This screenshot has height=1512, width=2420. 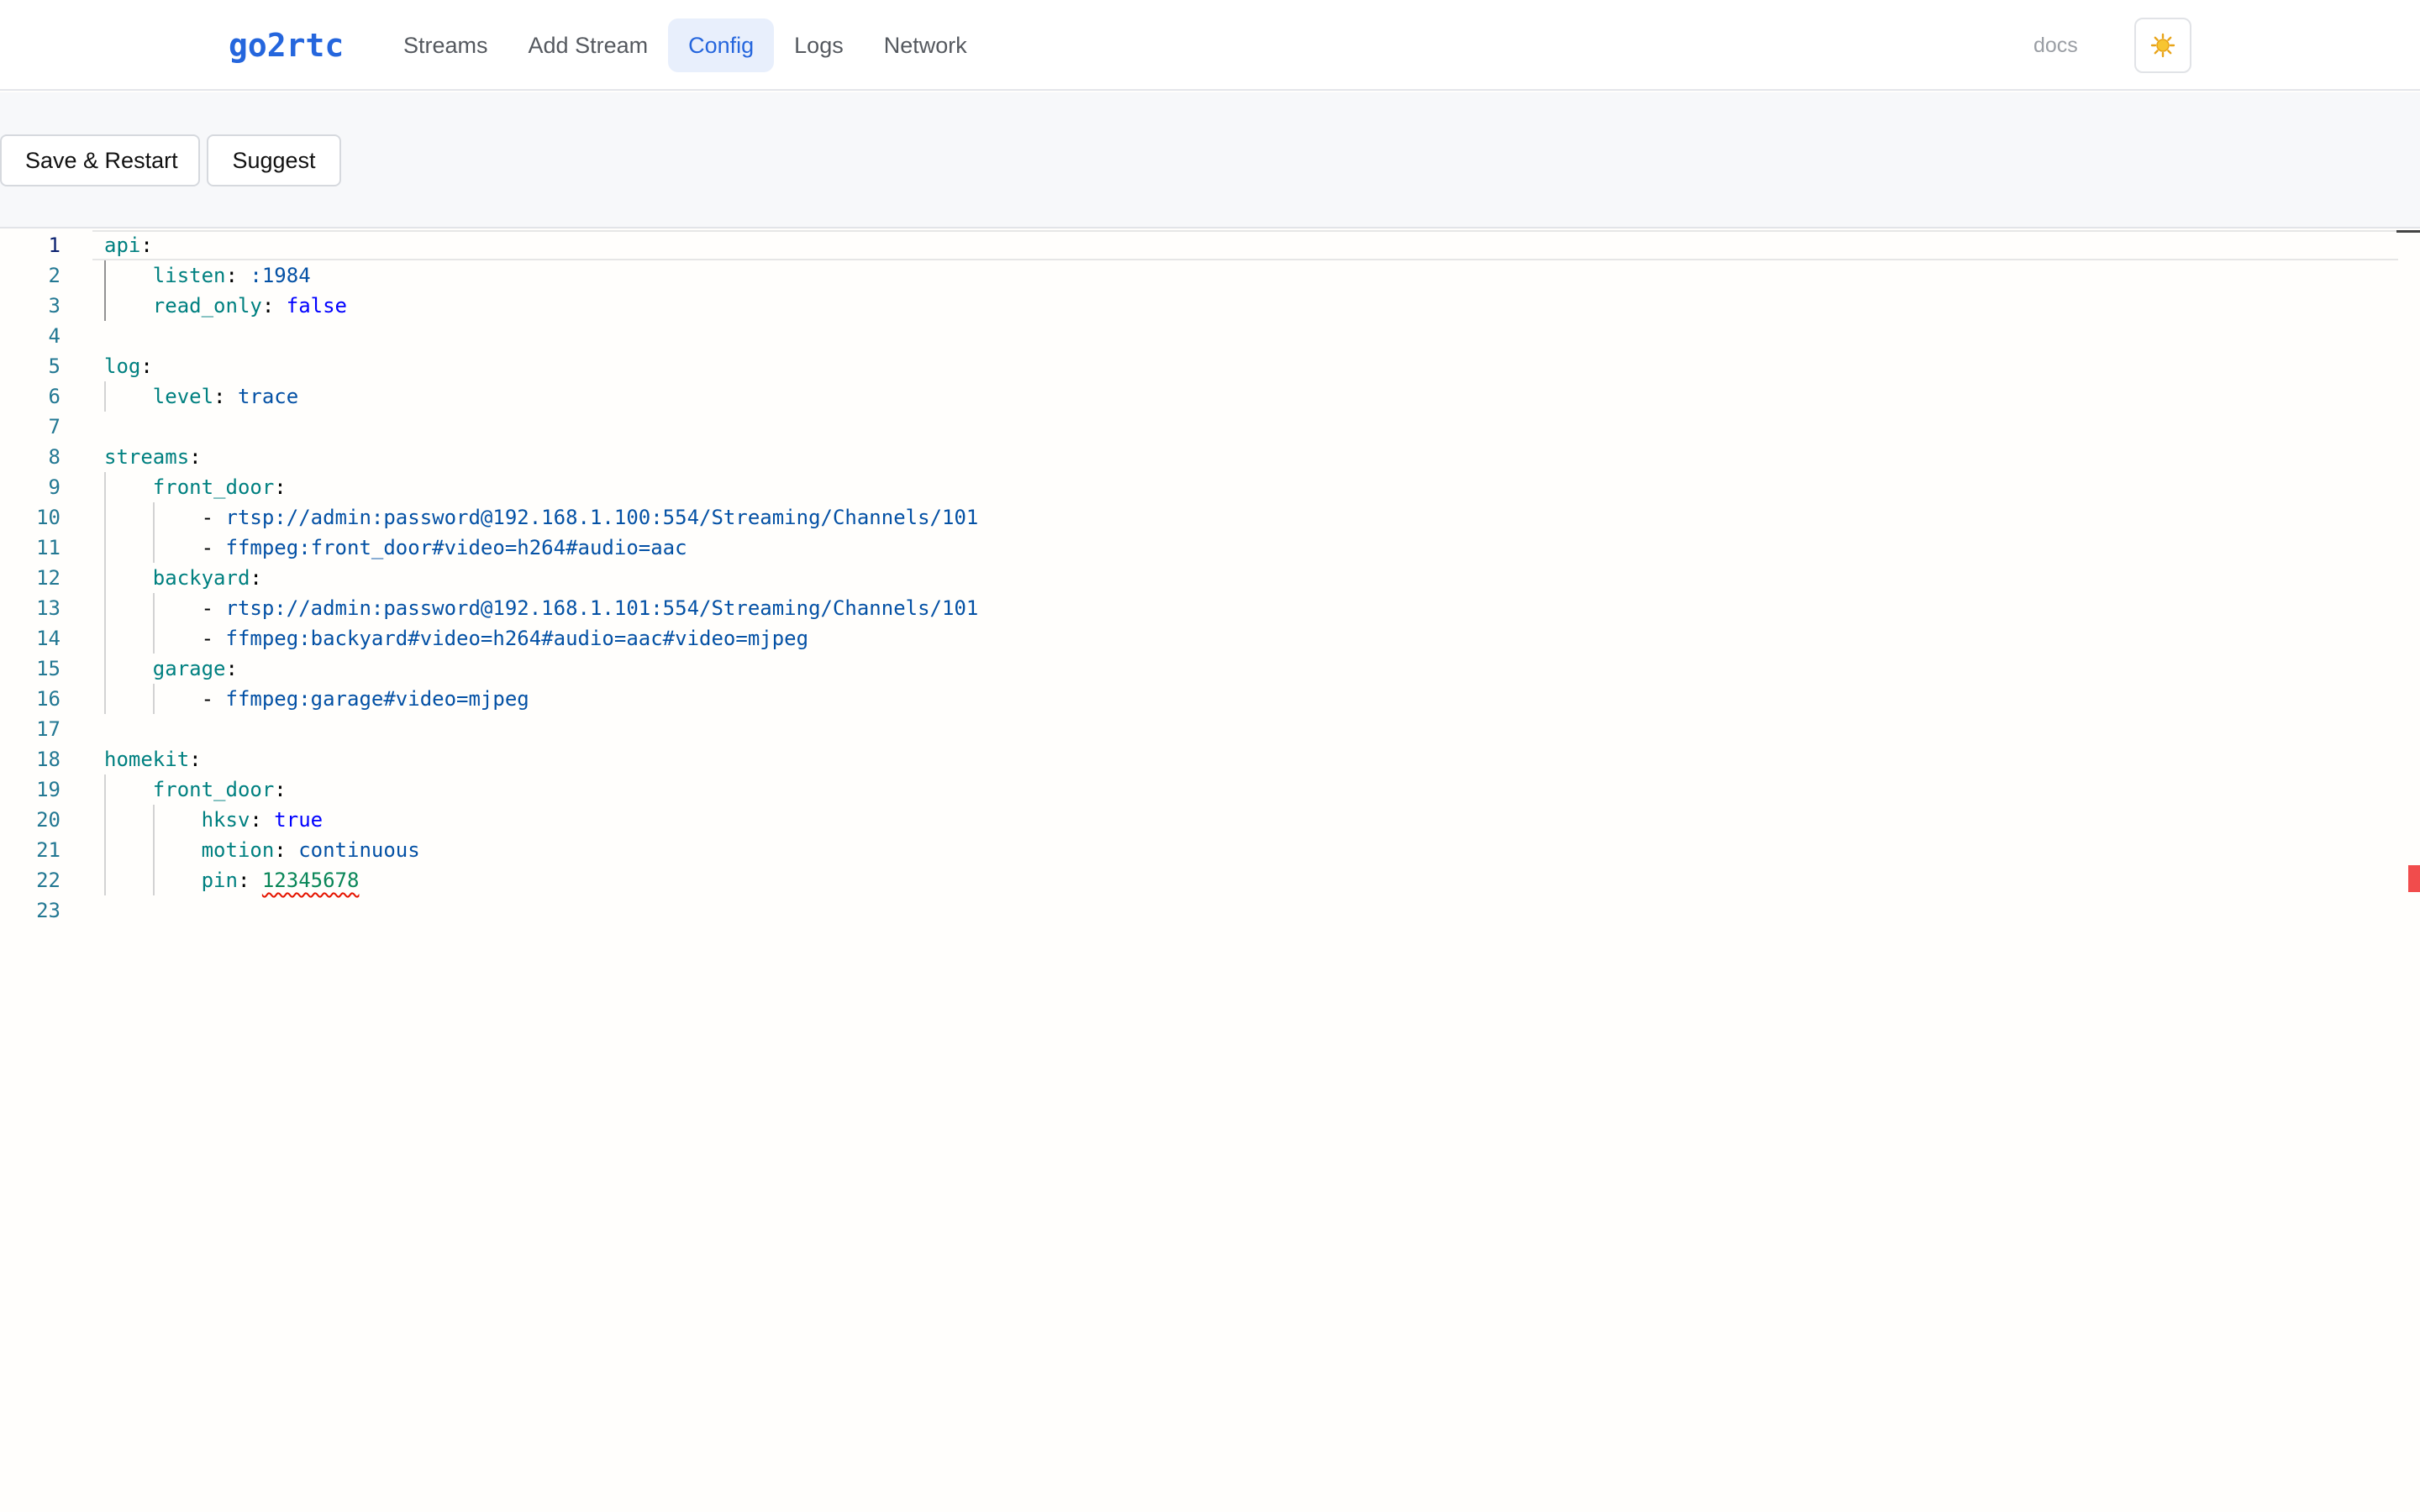 What do you see at coordinates (54, 487) in the screenshot?
I see `line-number: 9` at bounding box center [54, 487].